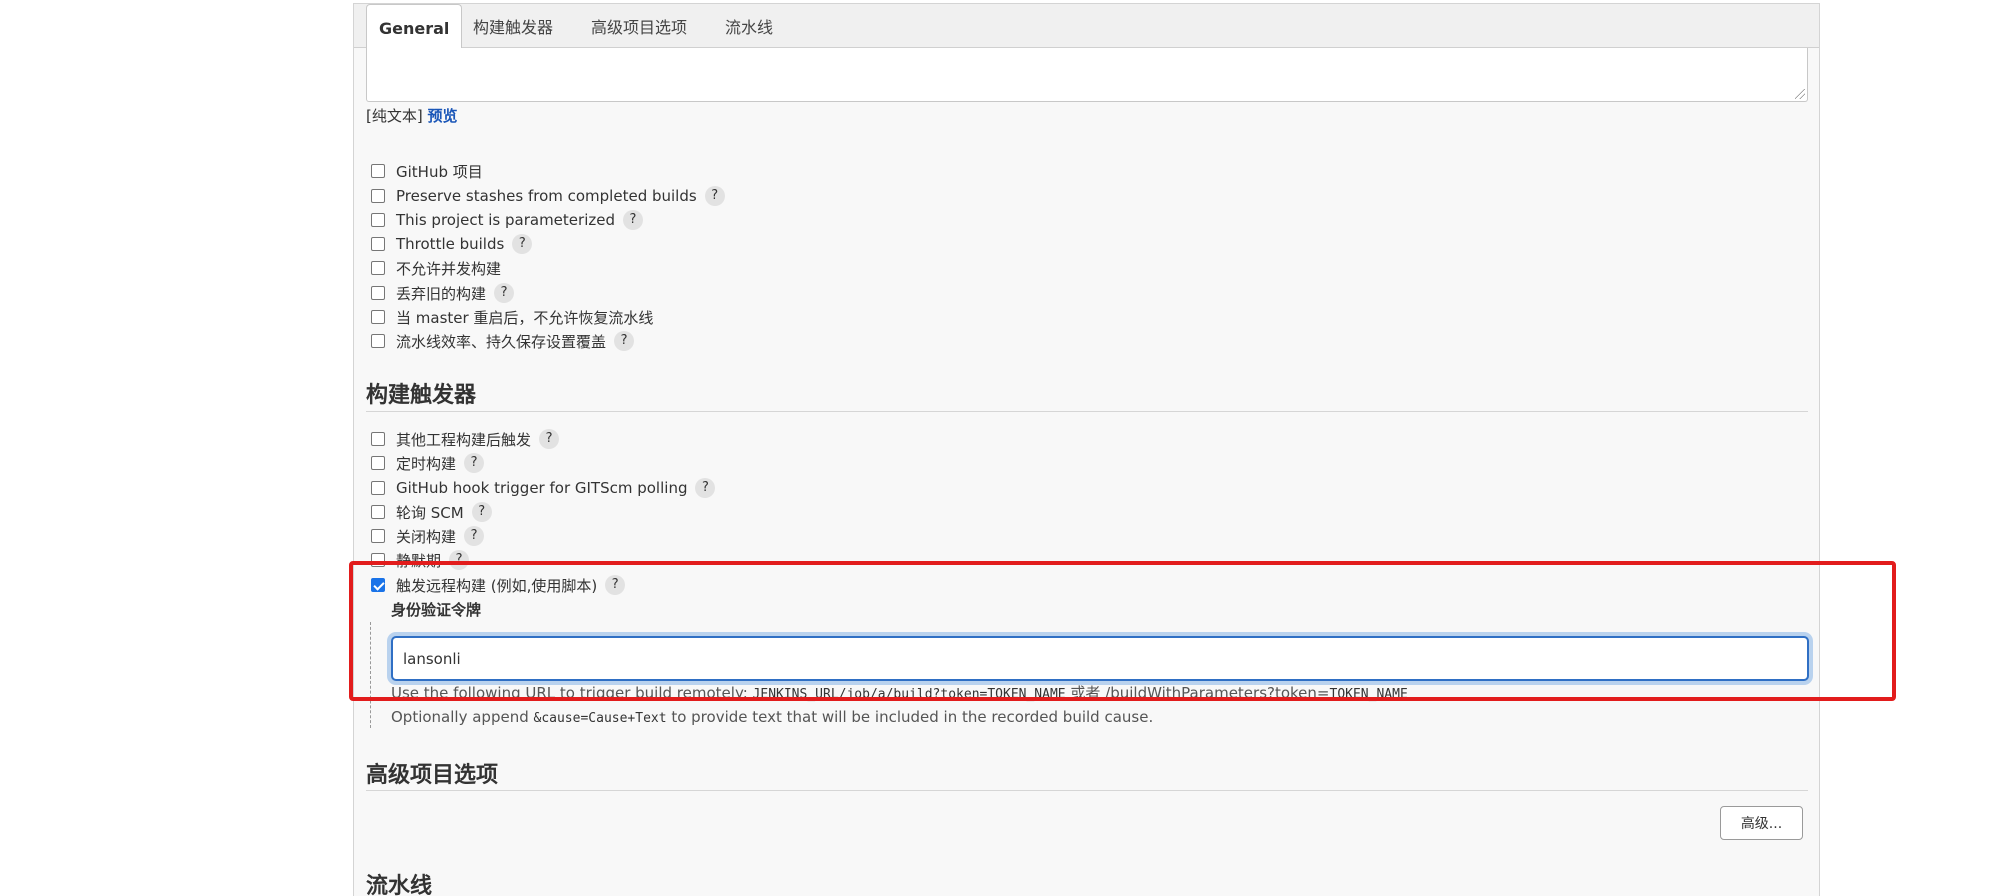 This screenshot has width=2000, height=896. I want to click on token-name-code: TOKEN_NAME, so click(1368, 694).